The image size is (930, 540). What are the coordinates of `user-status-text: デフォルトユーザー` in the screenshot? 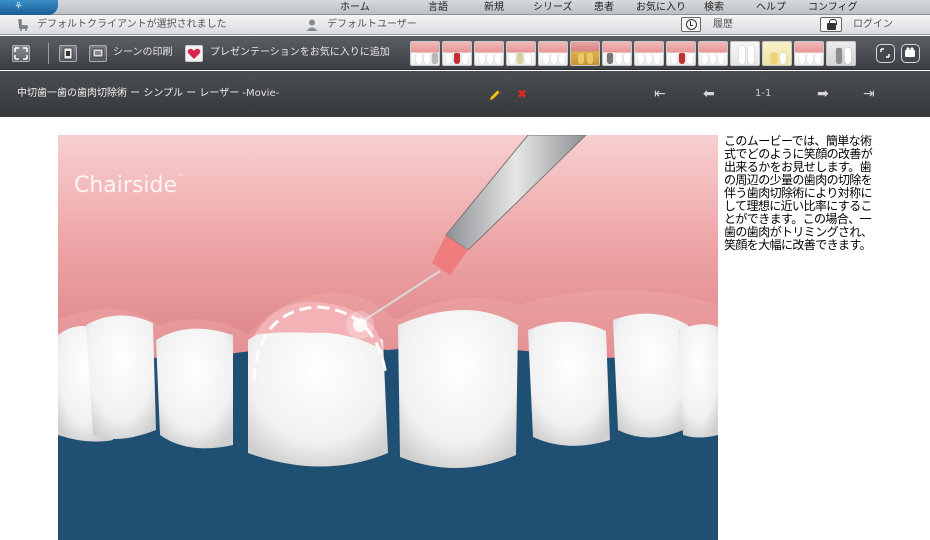 It's located at (372, 24).